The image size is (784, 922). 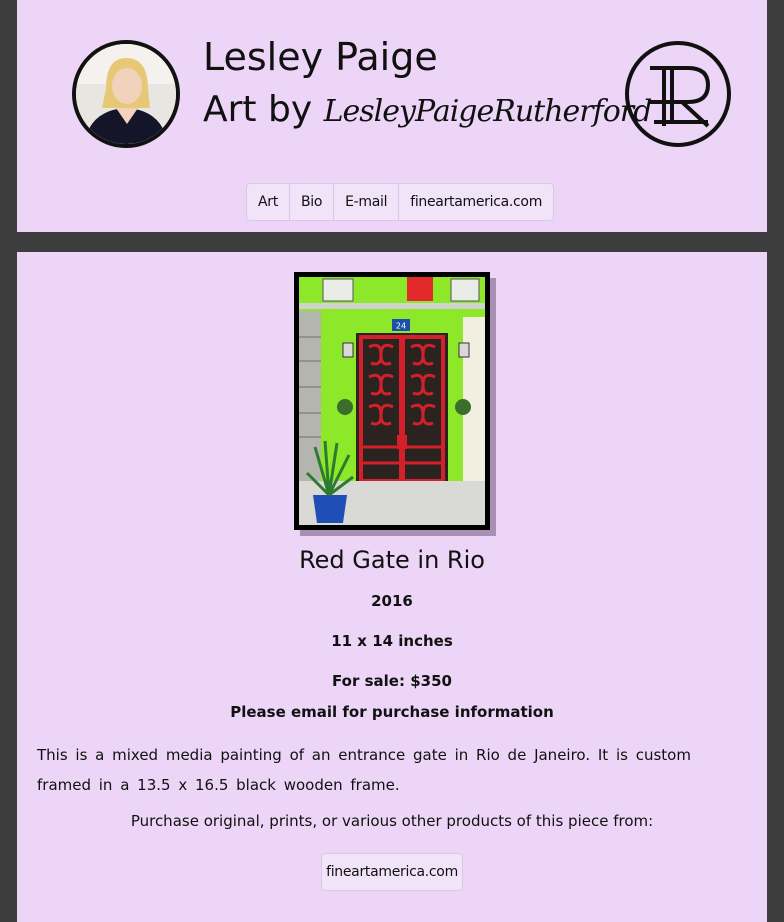 What do you see at coordinates (312, 202) in the screenshot?
I see `nav-bio: Bio` at bounding box center [312, 202].